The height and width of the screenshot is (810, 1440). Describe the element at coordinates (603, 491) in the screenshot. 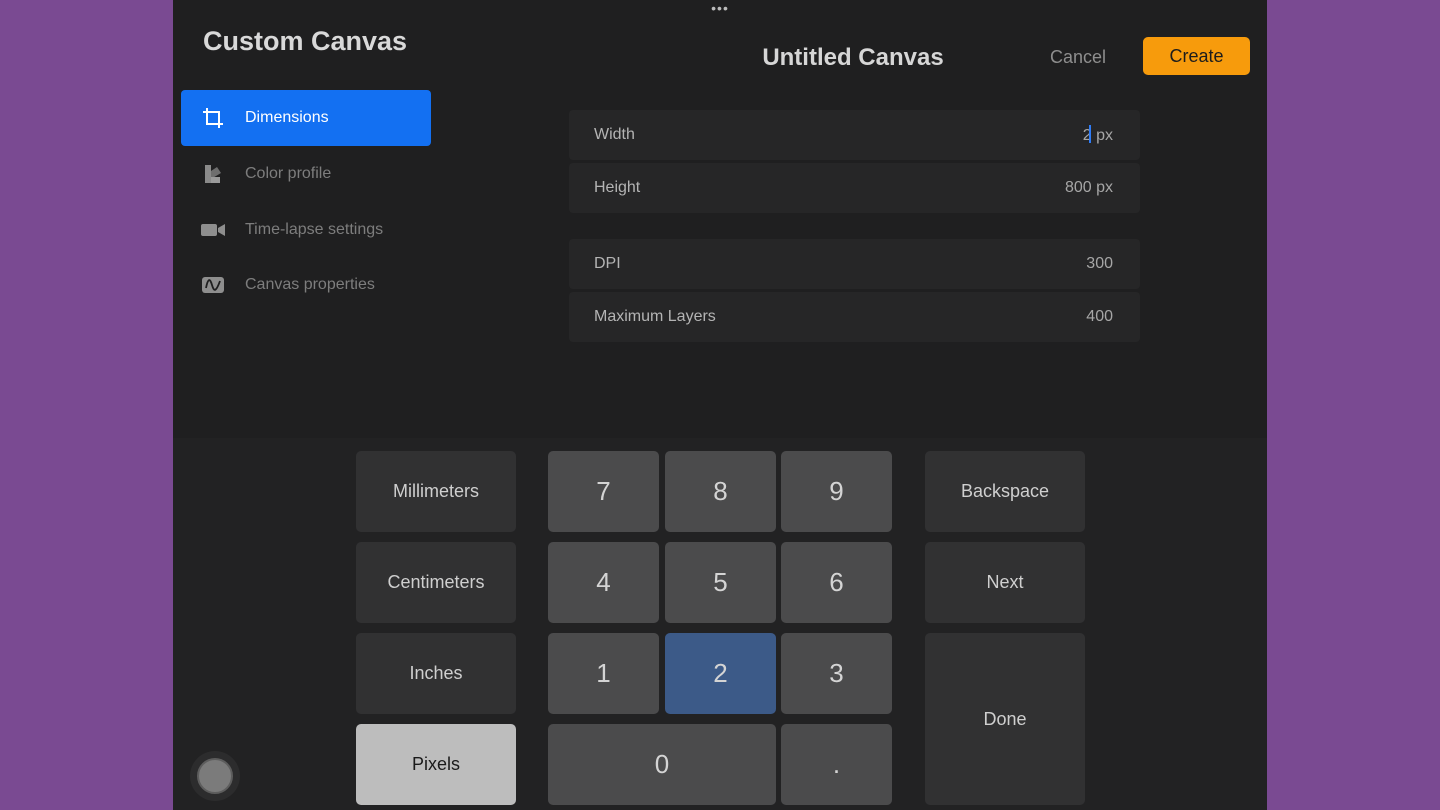

I see `digit-7-key: 7` at that location.